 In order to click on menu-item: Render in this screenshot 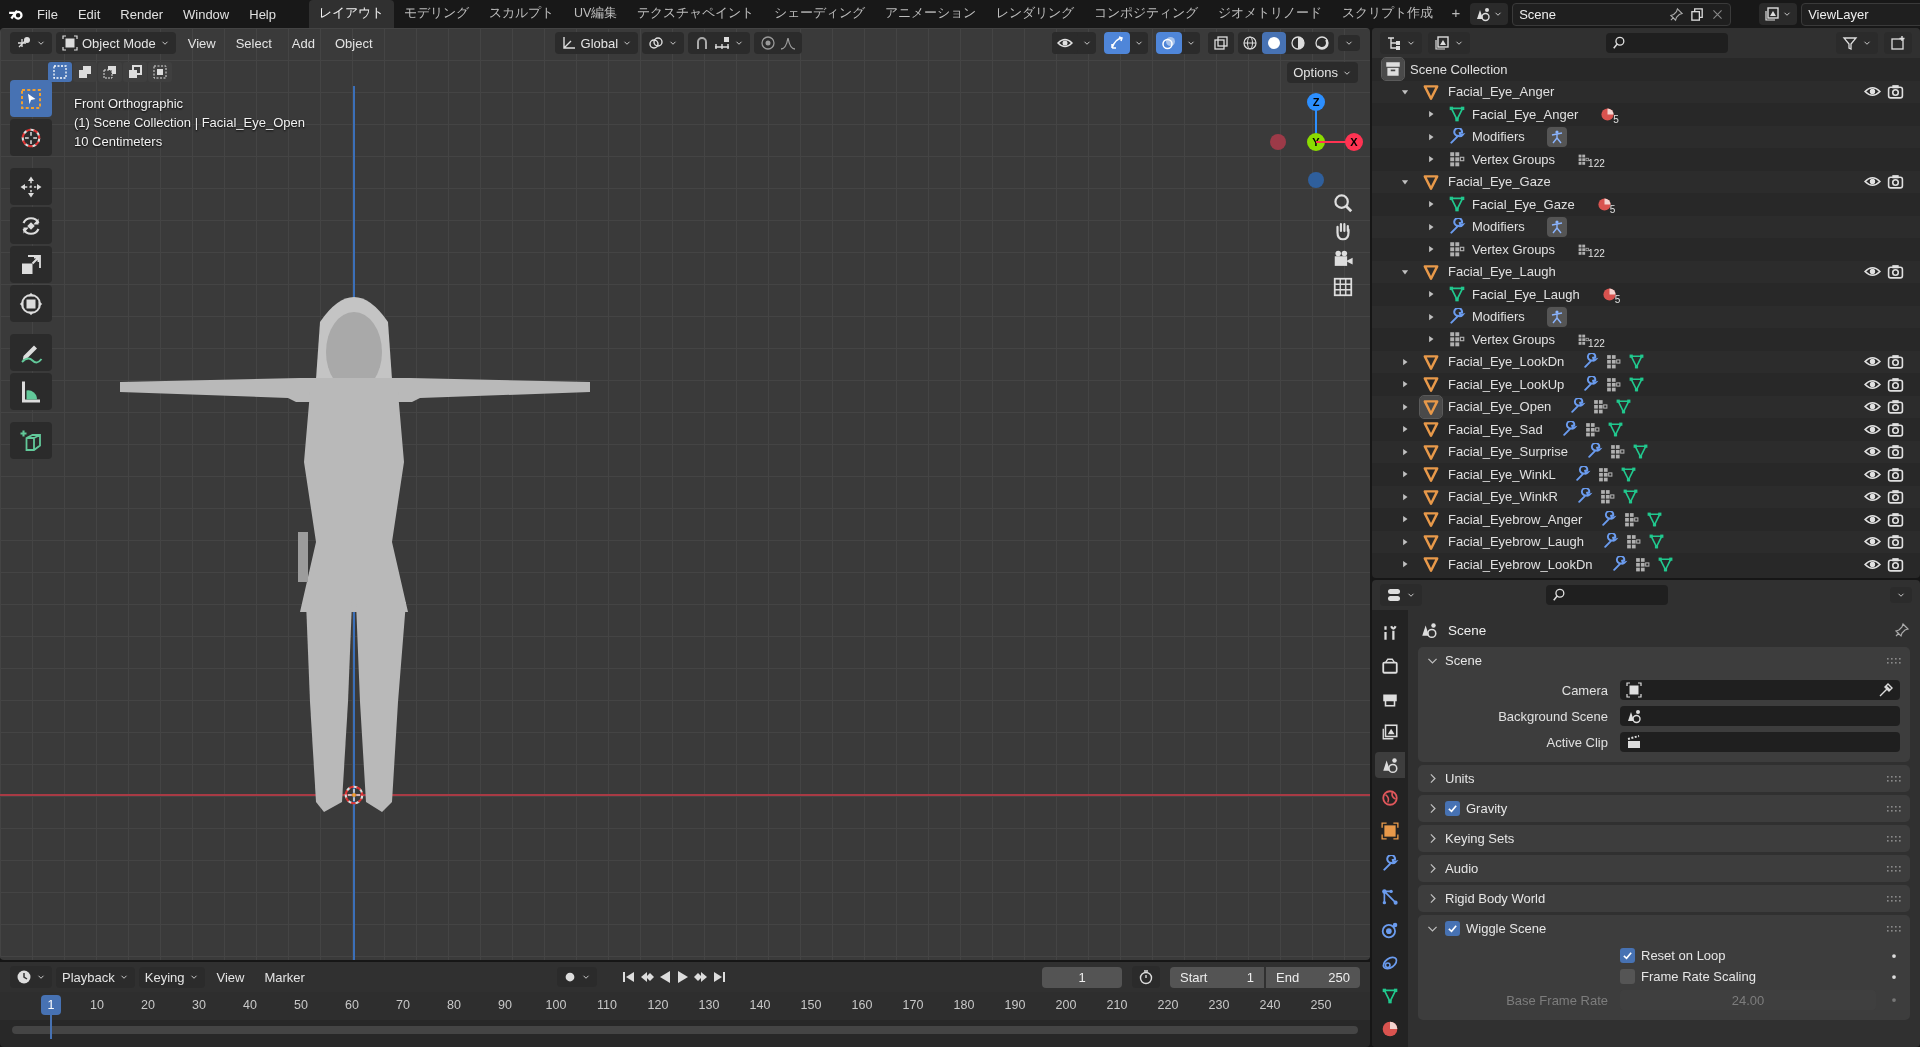, I will do `click(141, 14)`.